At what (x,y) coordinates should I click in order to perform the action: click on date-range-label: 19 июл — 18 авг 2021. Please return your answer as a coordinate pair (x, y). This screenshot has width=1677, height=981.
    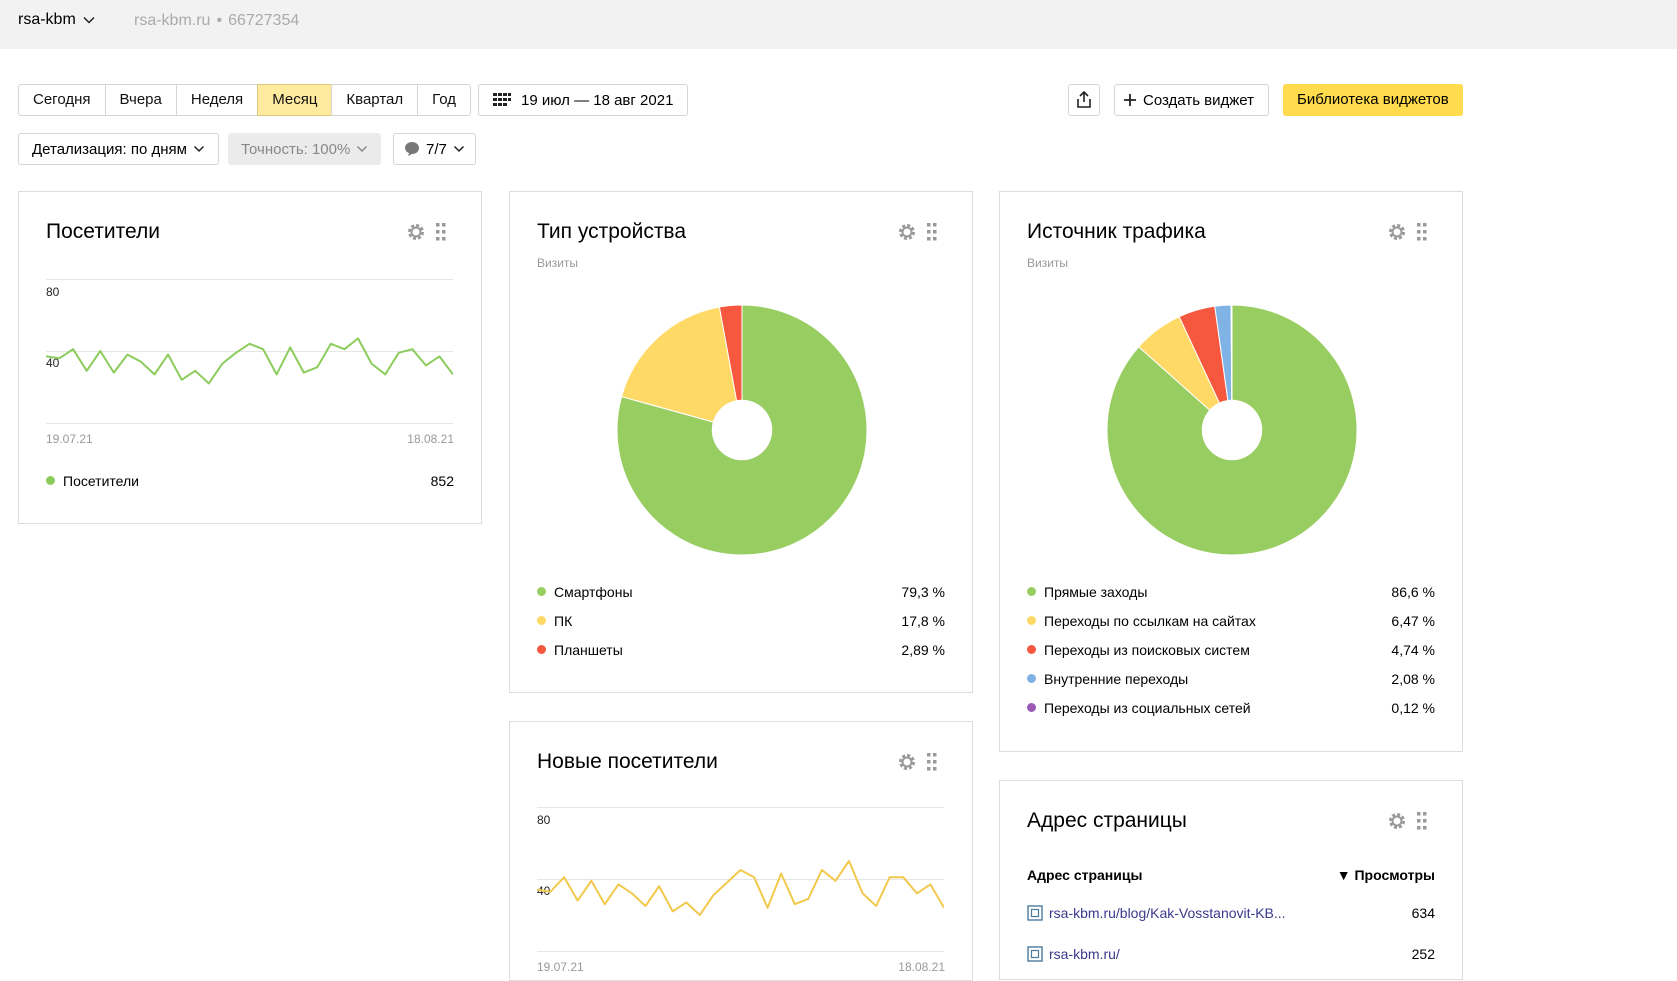
    Looking at the image, I should click on (597, 100).